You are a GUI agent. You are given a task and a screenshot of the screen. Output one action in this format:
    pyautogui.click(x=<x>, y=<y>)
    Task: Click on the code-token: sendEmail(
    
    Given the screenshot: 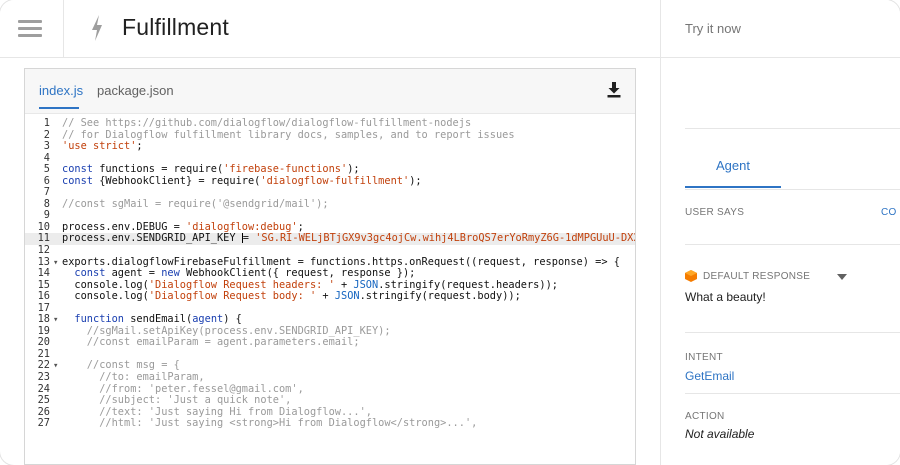 What is the action you would take?
    pyautogui.click(x=158, y=319)
    